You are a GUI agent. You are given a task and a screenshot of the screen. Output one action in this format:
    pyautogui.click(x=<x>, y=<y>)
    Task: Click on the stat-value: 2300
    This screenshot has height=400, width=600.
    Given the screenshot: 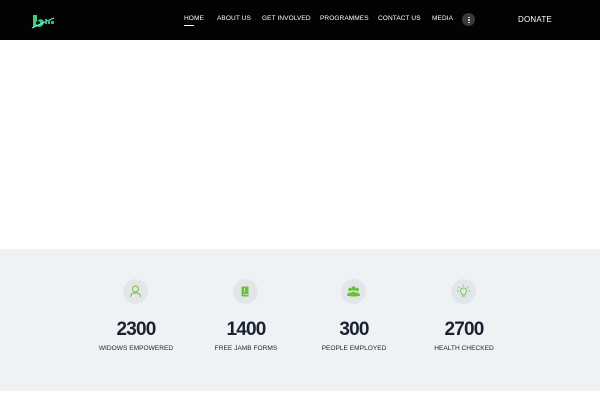 What is the action you would take?
    pyautogui.click(x=136, y=329)
    